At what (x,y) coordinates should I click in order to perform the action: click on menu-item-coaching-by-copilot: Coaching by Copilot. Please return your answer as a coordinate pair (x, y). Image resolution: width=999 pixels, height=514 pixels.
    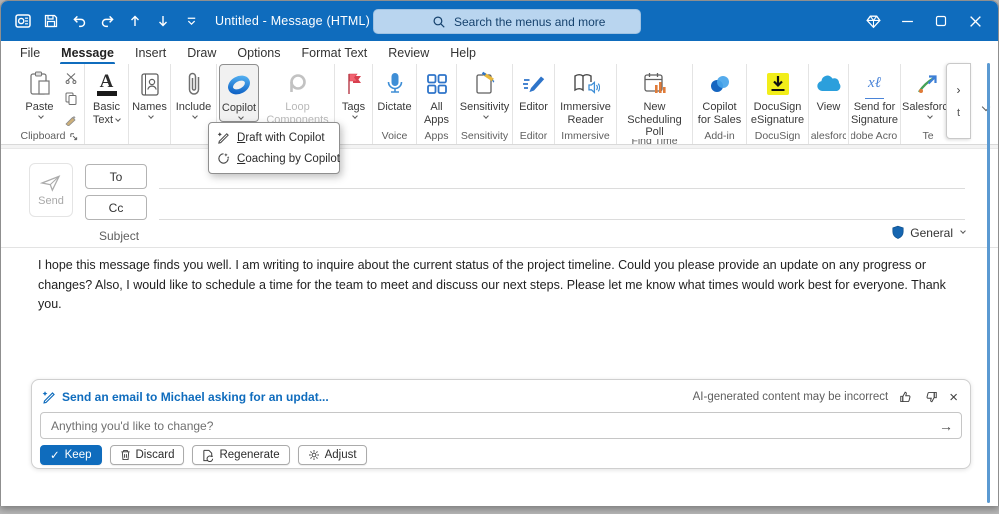
    Looking at the image, I should click on (274, 158).